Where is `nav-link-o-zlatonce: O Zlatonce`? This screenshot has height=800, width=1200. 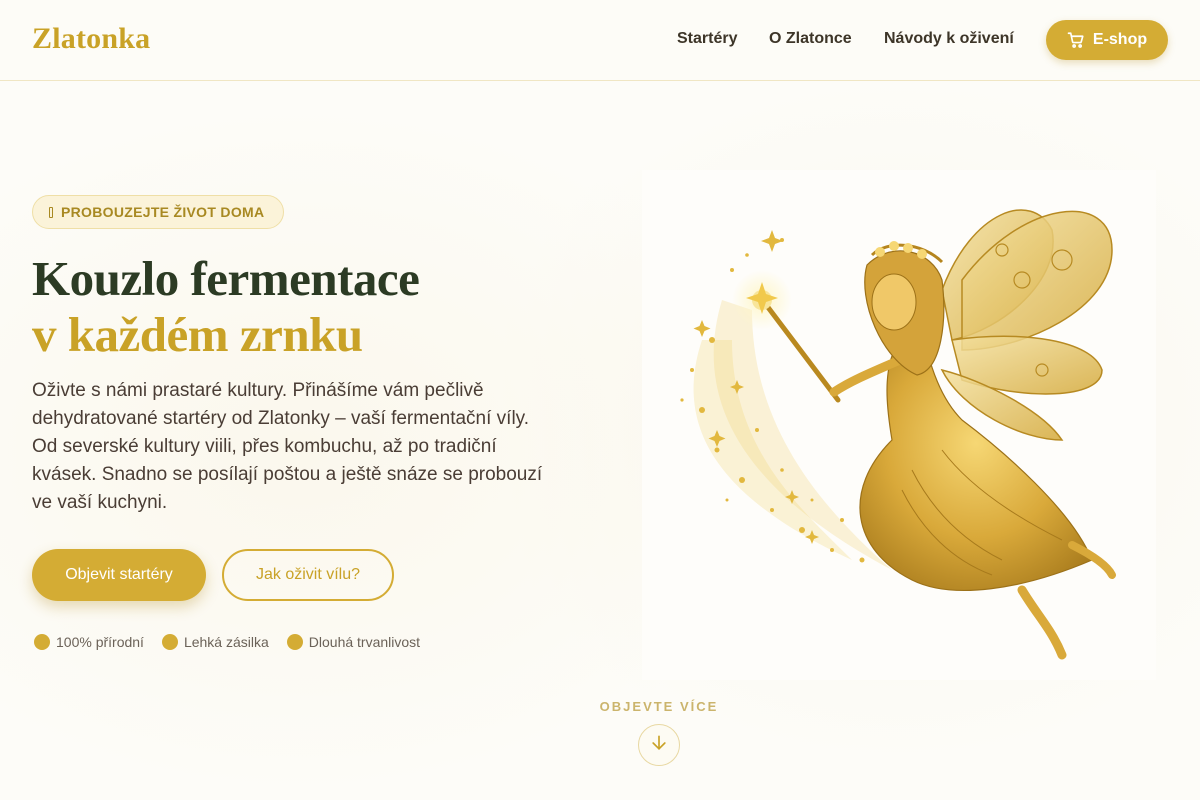 nav-link-o-zlatonce: O Zlatonce is located at coordinates (810, 39).